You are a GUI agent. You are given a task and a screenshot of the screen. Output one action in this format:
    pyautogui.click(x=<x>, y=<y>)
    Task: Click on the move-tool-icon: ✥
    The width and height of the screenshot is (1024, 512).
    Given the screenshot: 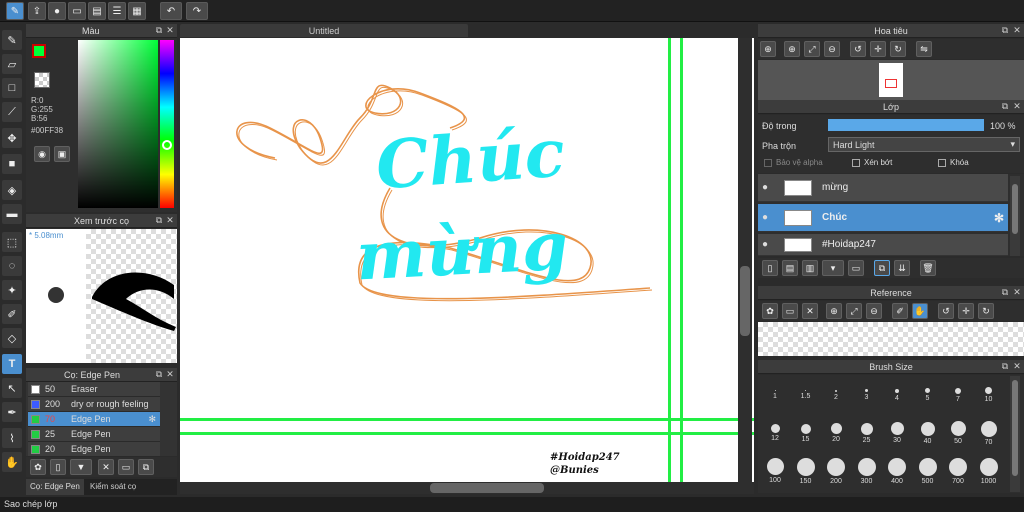 What is the action you would take?
    pyautogui.click(x=12, y=138)
    